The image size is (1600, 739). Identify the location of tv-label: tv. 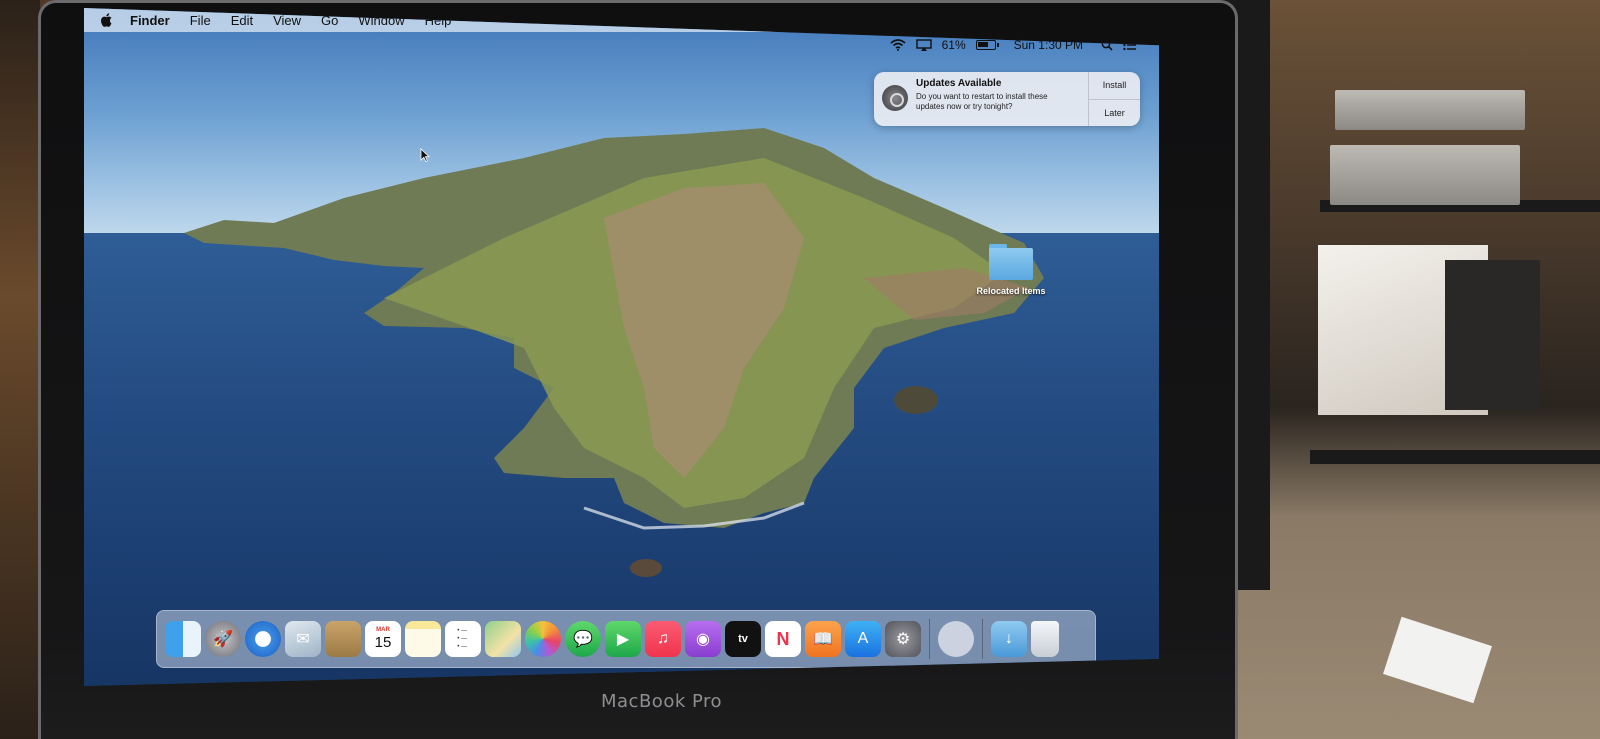
(743, 639).